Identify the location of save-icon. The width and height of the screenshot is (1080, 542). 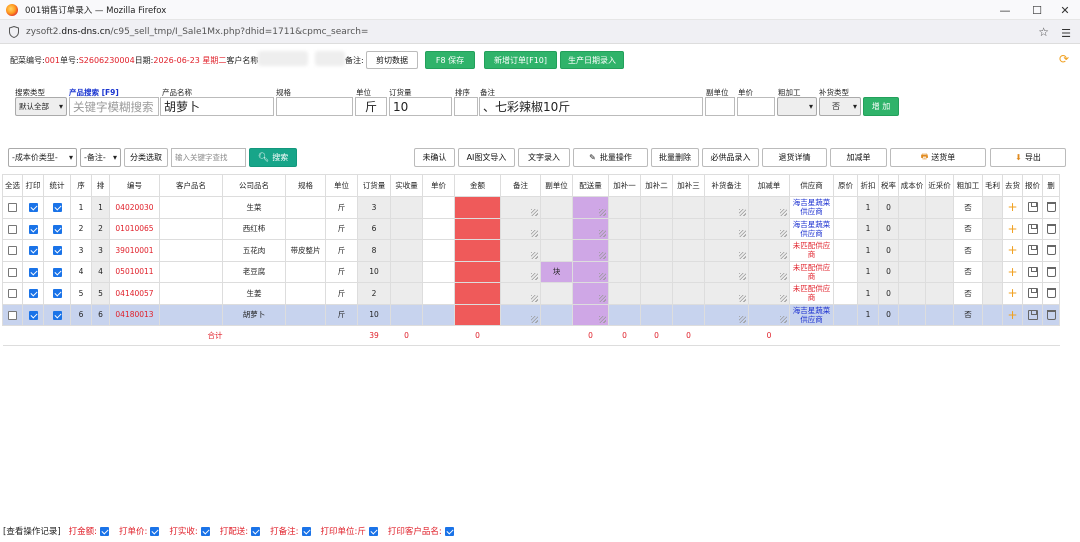
(1032, 314).